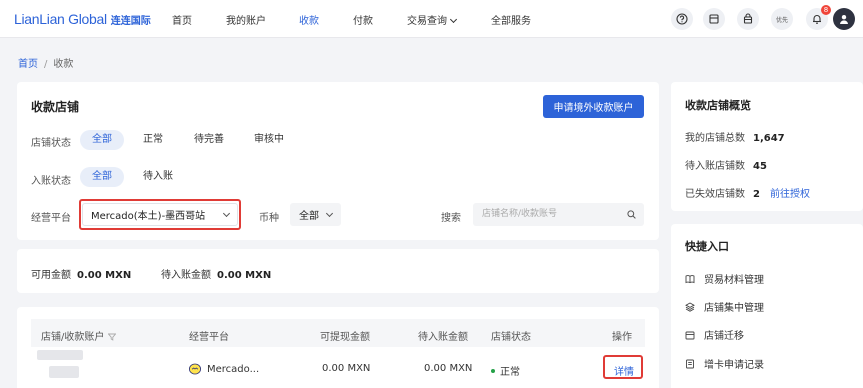  Describe the element at coordinates (346, 368) in the screenshot. I see `row-withdrawable: 0.00 MXN` at that location.